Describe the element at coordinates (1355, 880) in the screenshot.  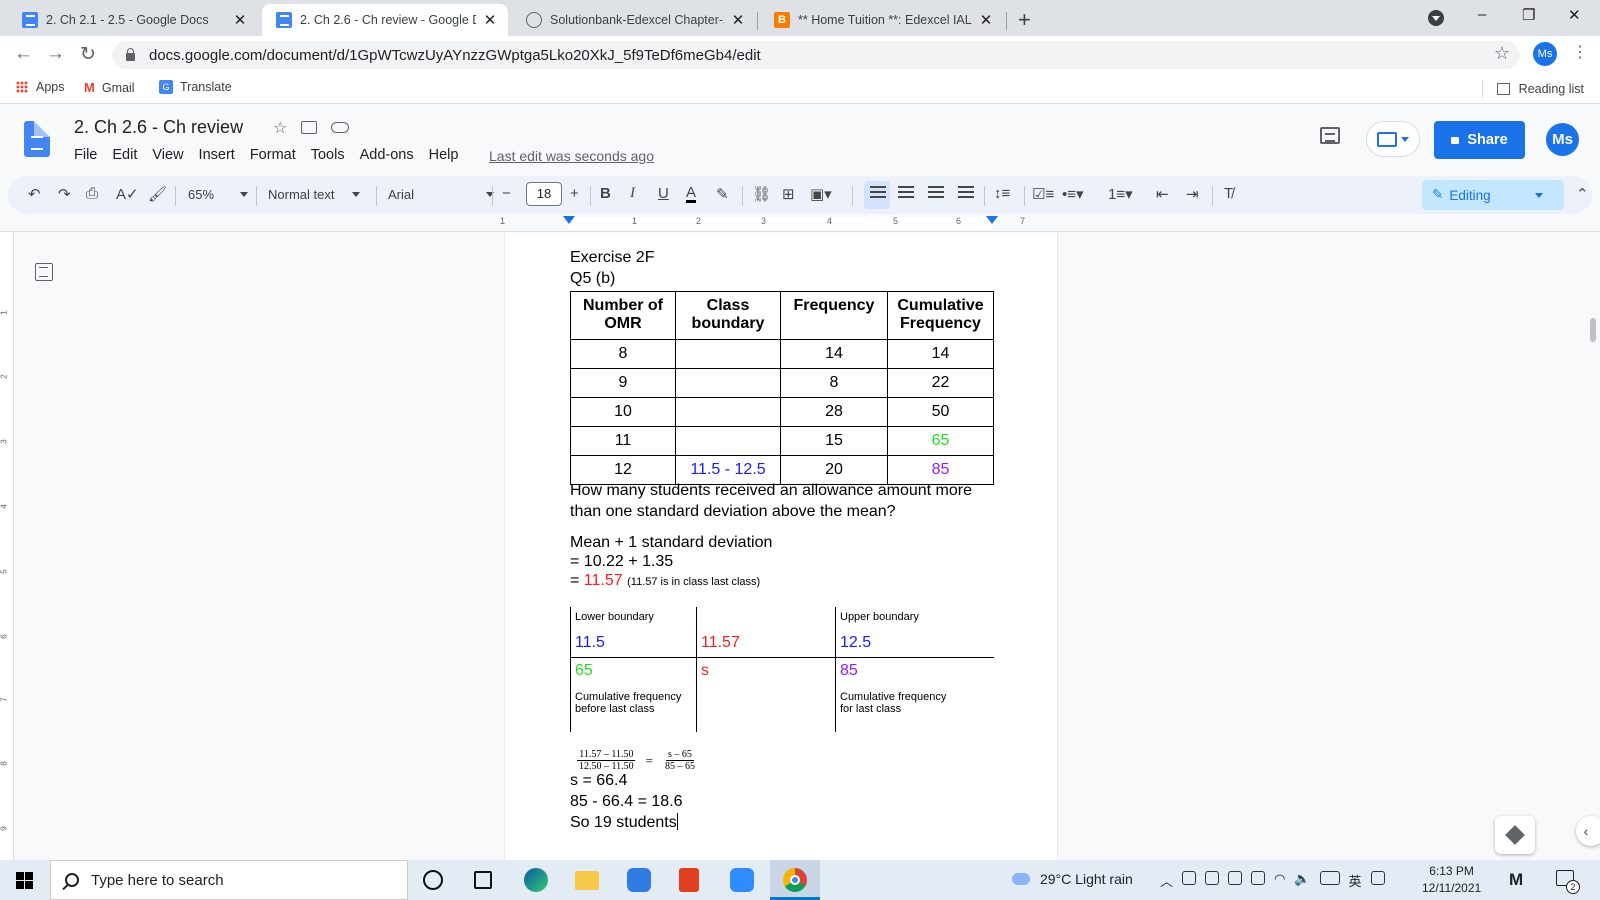
I see `ime-indicator: 英` at that location.